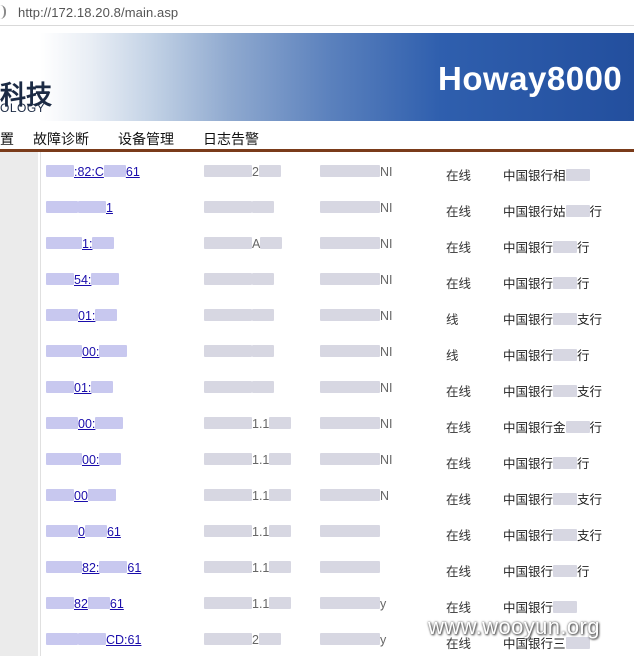 This screenshot has height=656, width=634. Describe the element at coordinates (61, 139) in the screenshot. I see `menu-item-fault-diagnosis: 故障诊断` at that location.